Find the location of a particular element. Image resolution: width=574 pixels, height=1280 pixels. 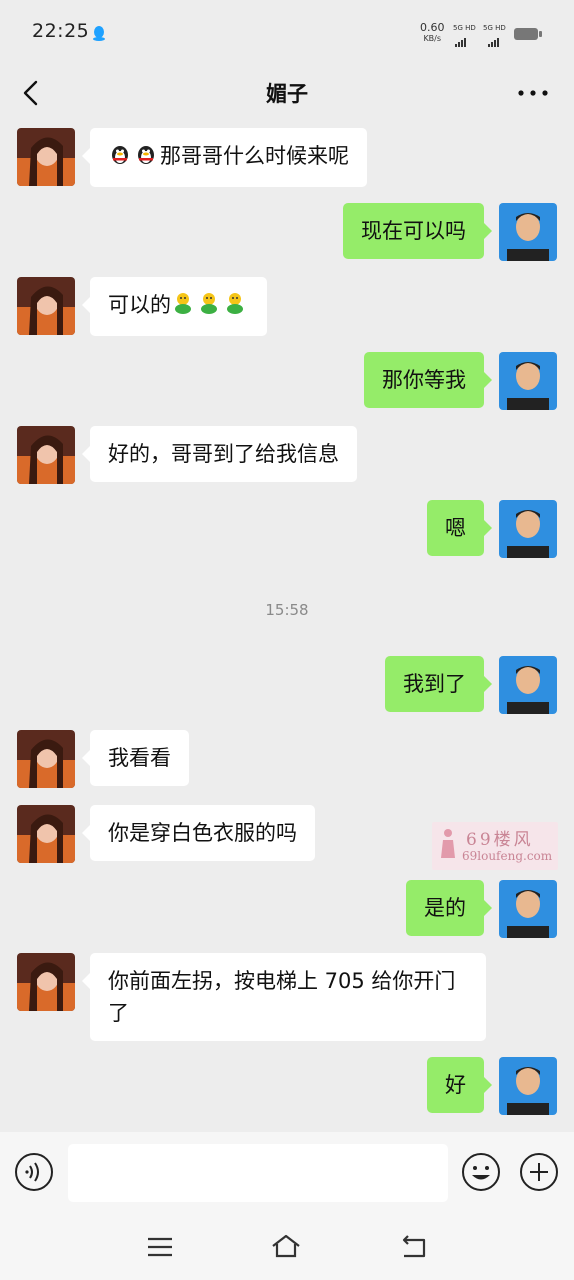

message-bubble-incoming: 我看看 is located at coordinates (135, 758).